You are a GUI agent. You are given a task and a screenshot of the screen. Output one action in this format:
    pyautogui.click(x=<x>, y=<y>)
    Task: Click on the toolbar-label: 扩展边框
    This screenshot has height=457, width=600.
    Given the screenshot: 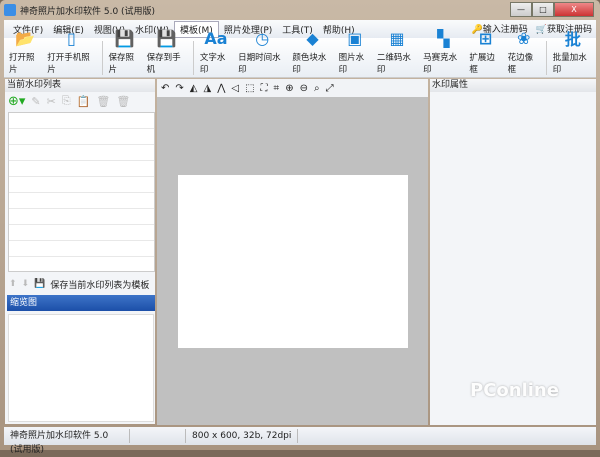 What is the action you would take?
    pyautogui.click(x=482, y=64)
    